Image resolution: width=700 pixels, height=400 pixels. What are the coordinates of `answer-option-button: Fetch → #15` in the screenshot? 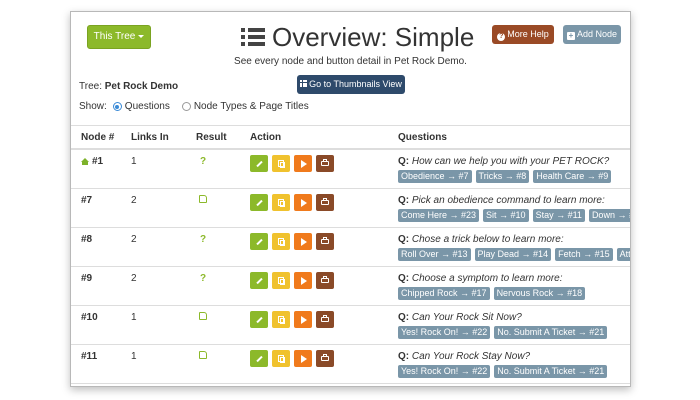 It's located at (584, 254).